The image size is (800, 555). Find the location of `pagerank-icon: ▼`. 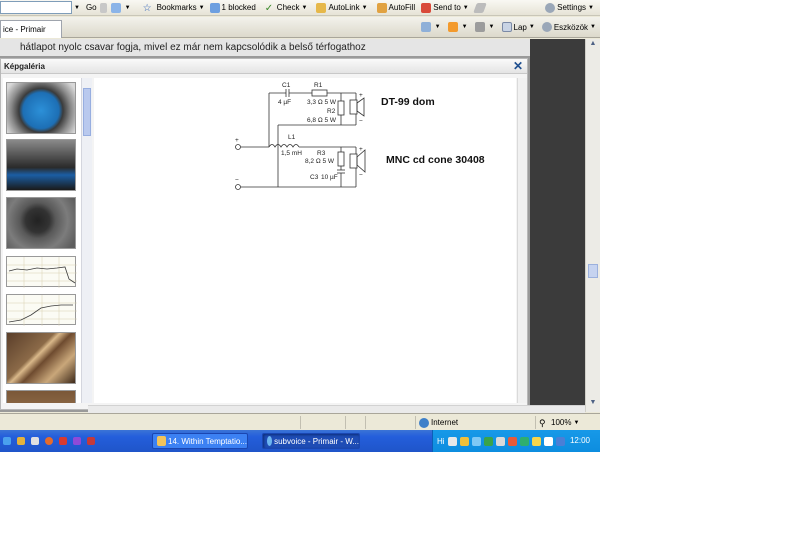

pagerank-icon: ▼ is located at coordinates (120, 7).